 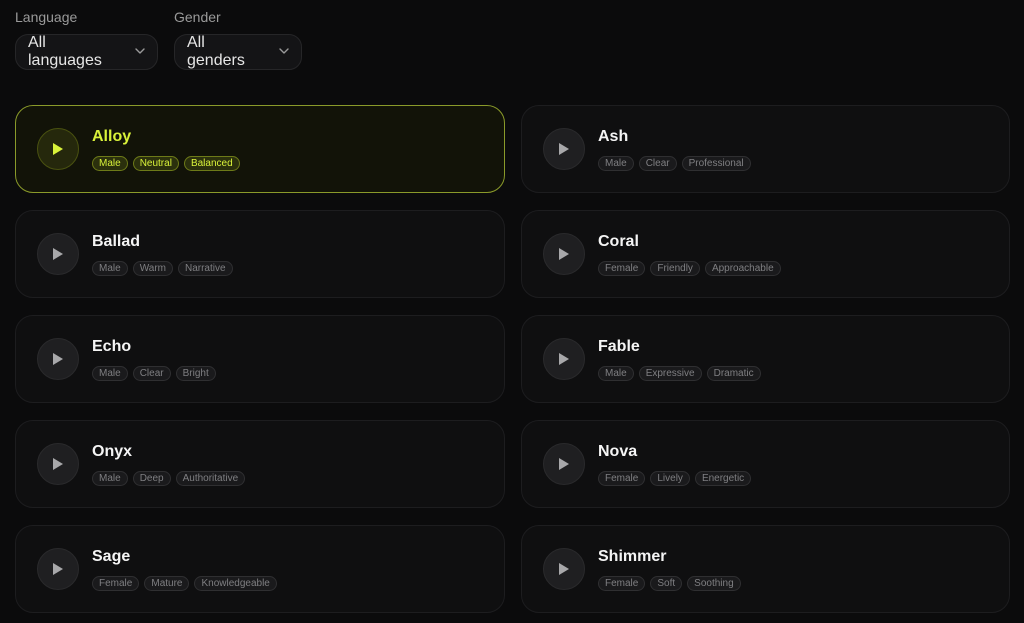 I want to click on language-select-value: All languages, so click(x=65, y=51).